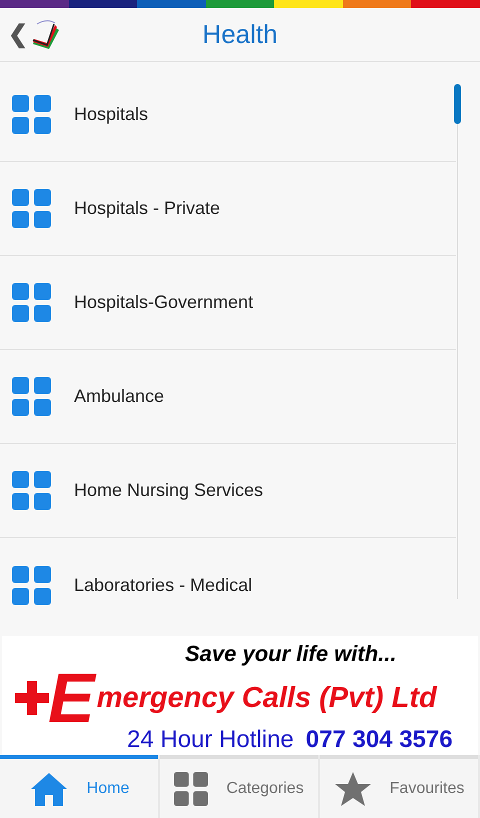 This screenshot has height=818, width=480. What do you see at coordinates (119, 396) in the screenshot?
I see `item-label: Ambulance` at bounding box center [119, 396].